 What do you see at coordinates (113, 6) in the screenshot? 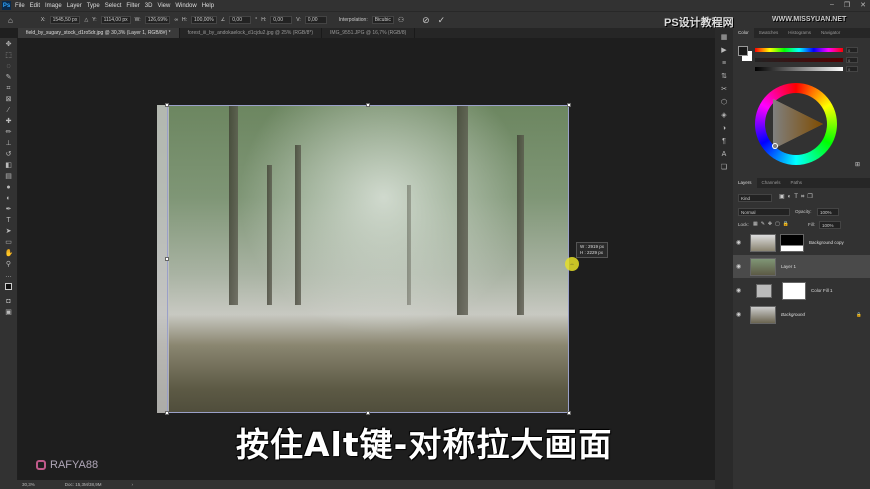
I see `menu-select: Select` at bounding box center [113, 6].